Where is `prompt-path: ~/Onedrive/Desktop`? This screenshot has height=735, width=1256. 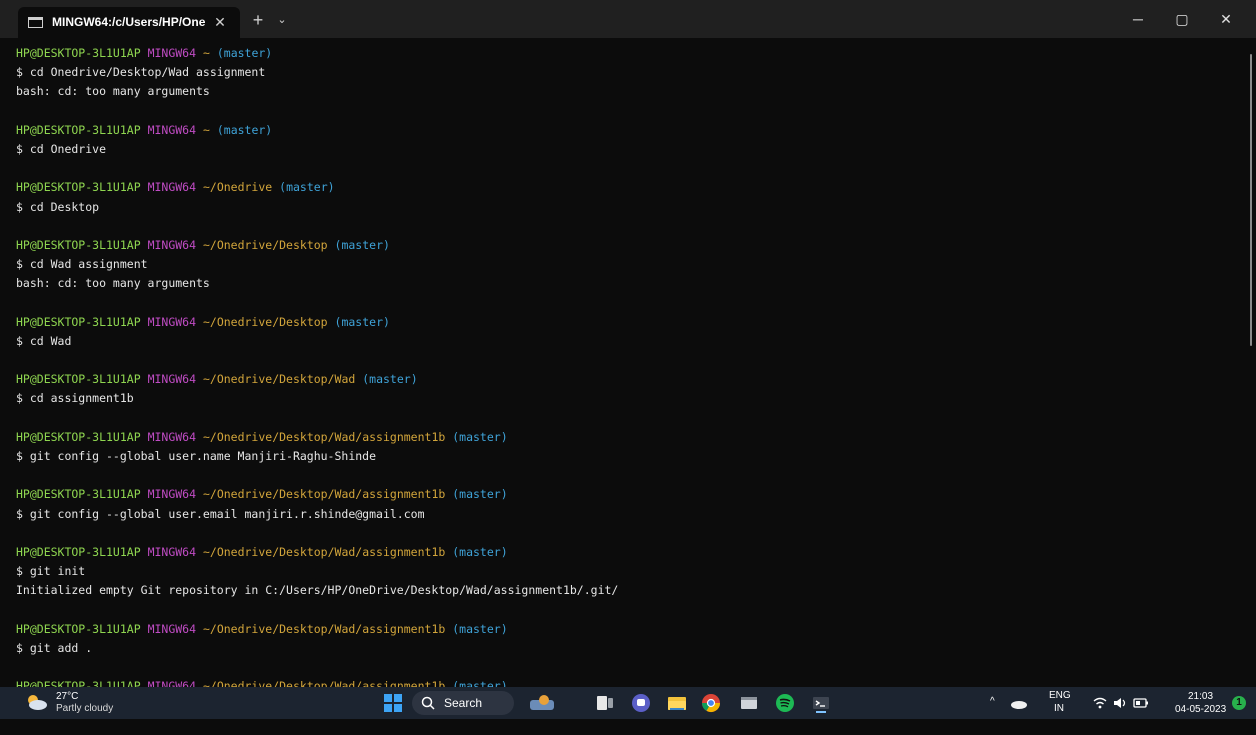 prompt-path: ~/Onedrive/Desktop is located at coordinates (265, 244).